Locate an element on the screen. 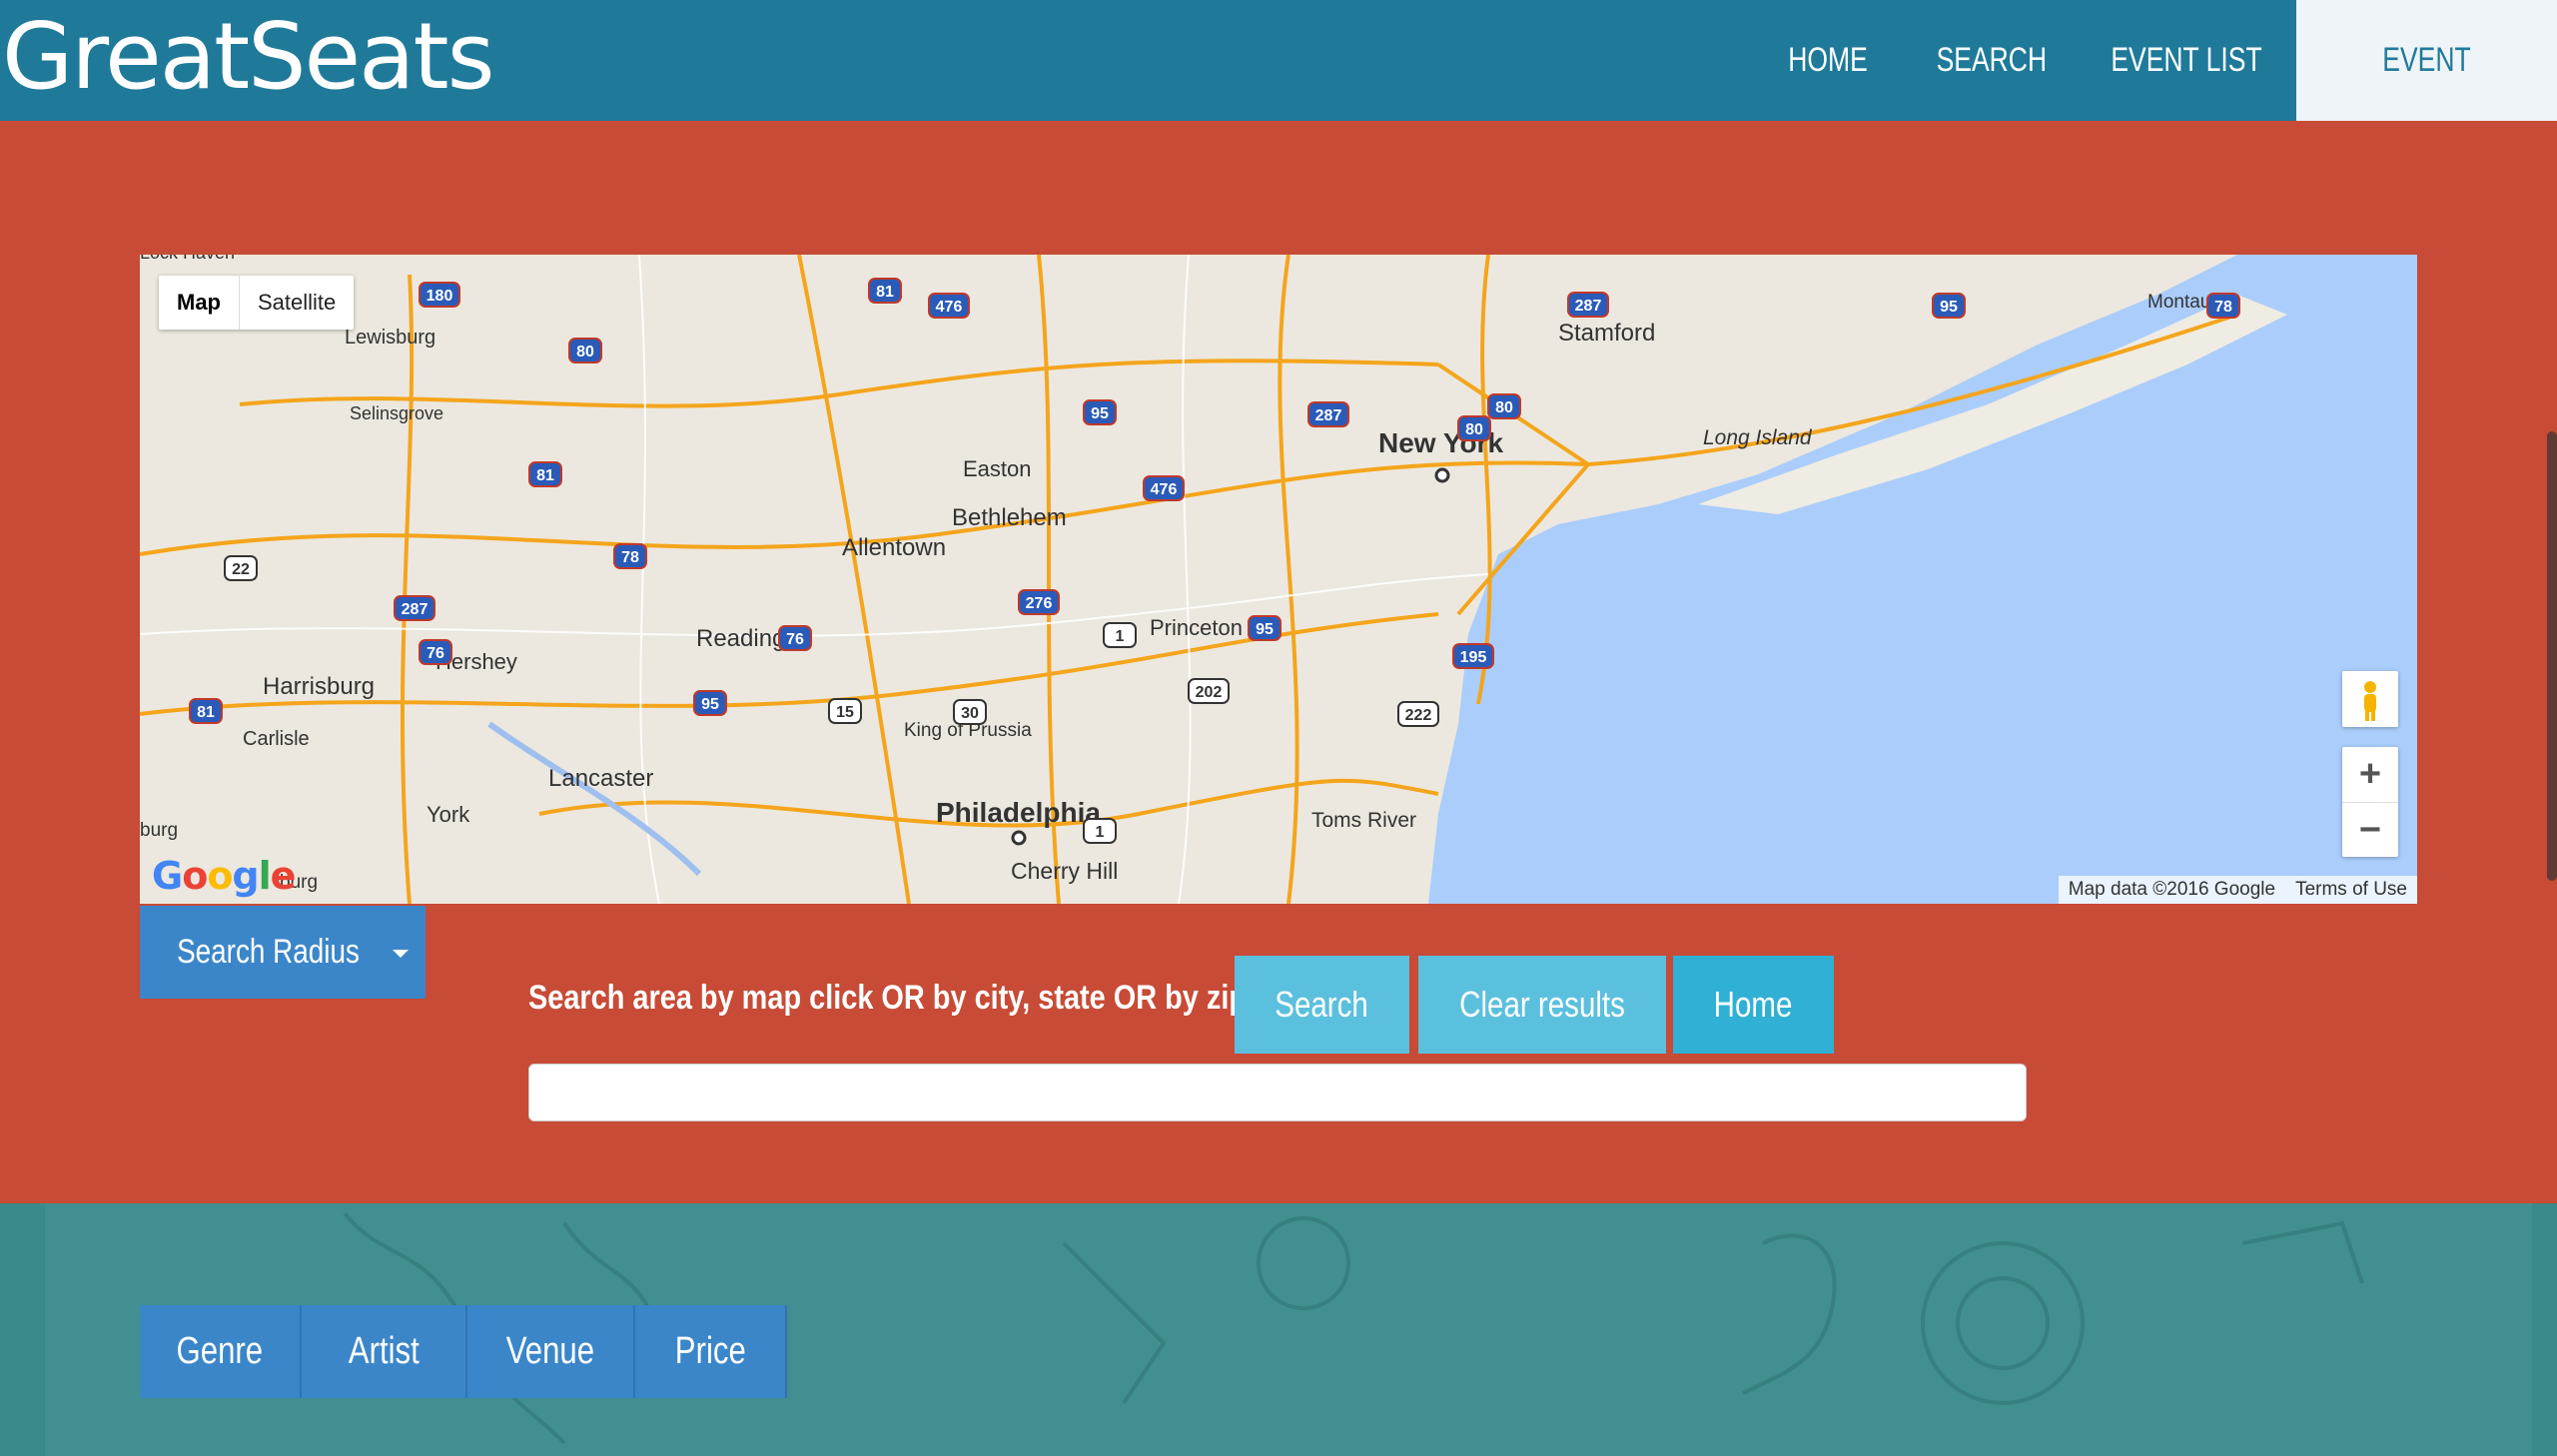  map-type-map-button: Map is located at coordinates (199, 303).